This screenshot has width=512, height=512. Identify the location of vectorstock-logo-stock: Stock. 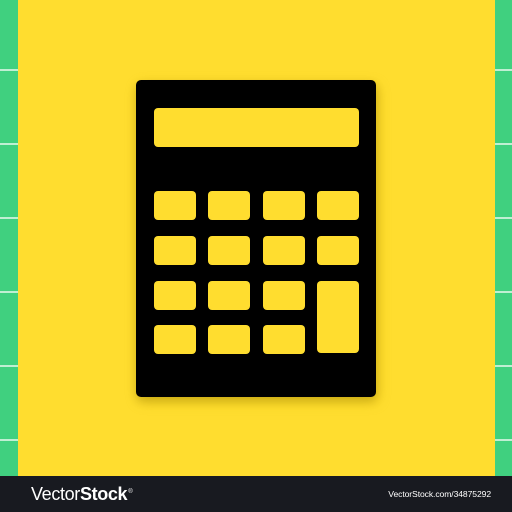
(103, 494).